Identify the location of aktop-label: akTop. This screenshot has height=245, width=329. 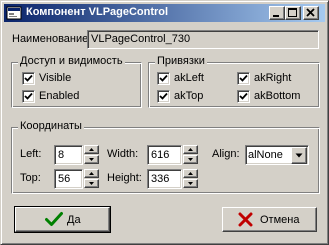
(189, 96).